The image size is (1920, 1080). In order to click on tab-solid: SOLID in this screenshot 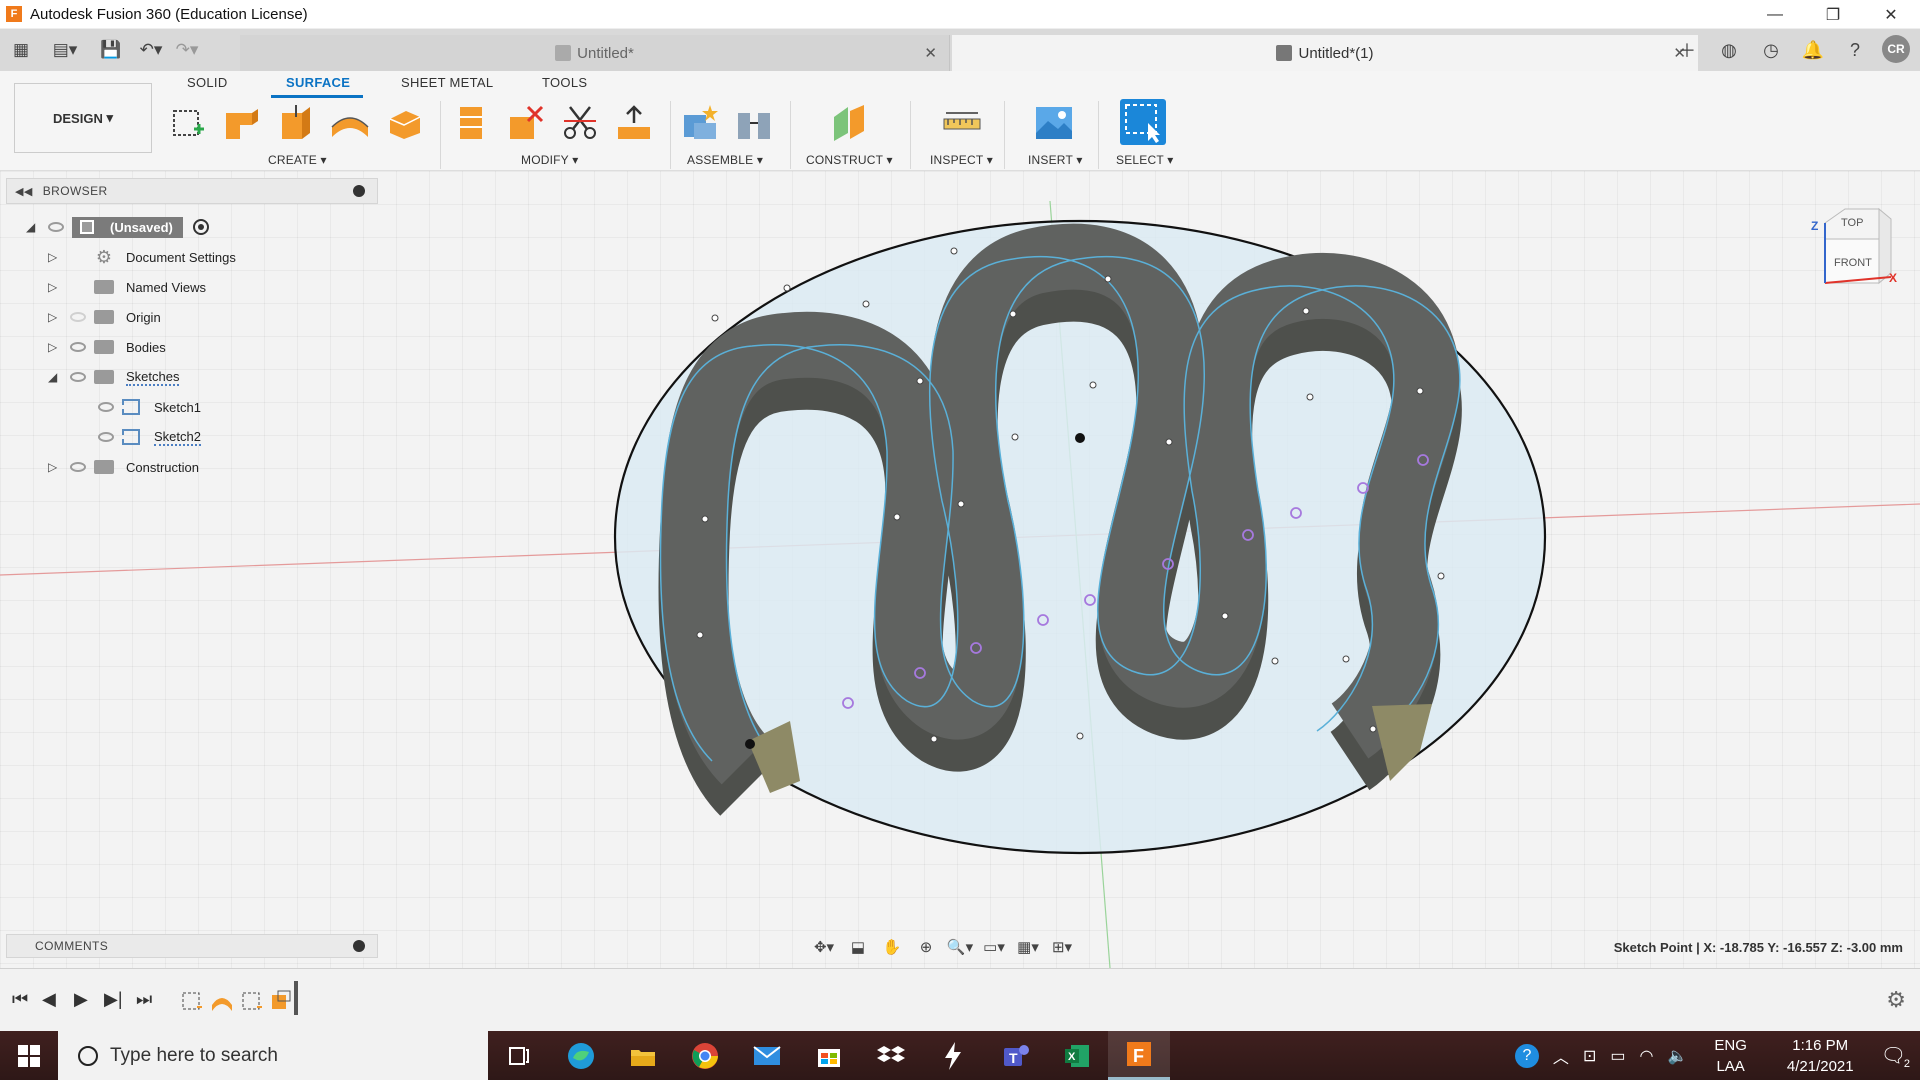, I will do `click(207, 82)`.